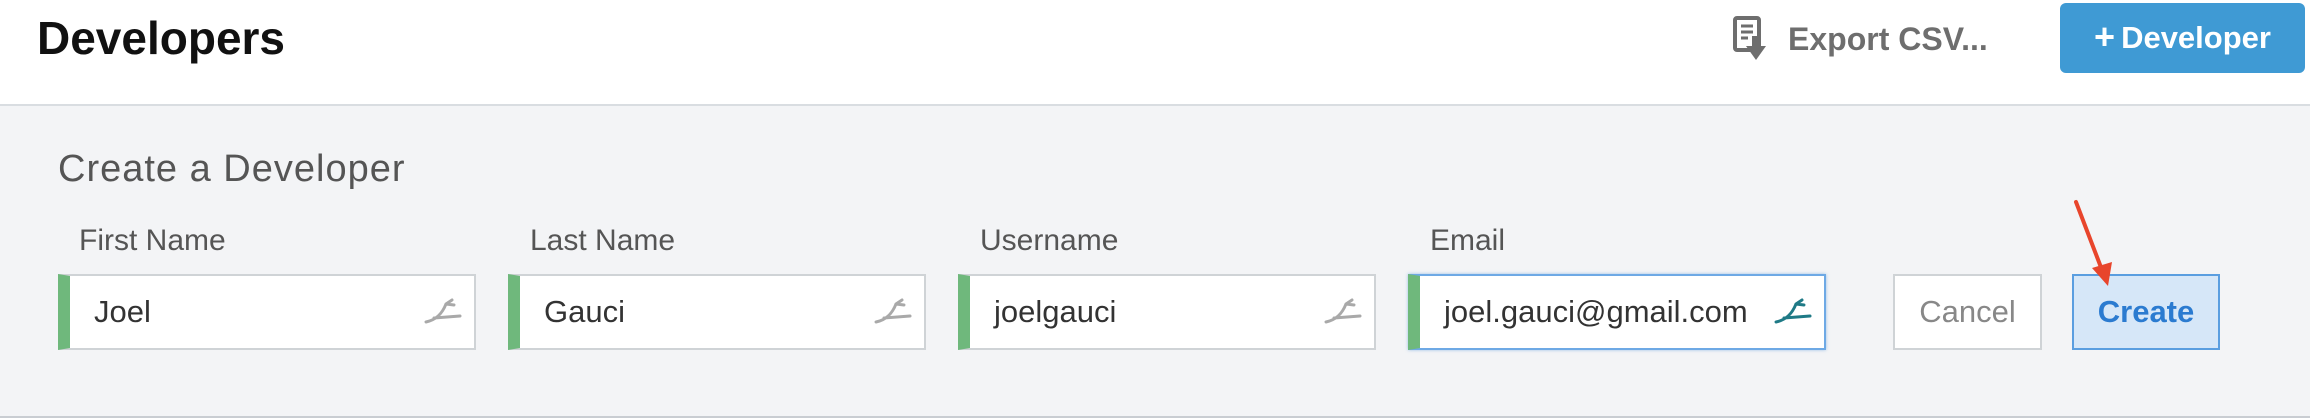 This screenshot has width=2310, height=418. Describe the element at coordinates (1468, 240) in the screenshot. I see `email-label: Email` at that location.